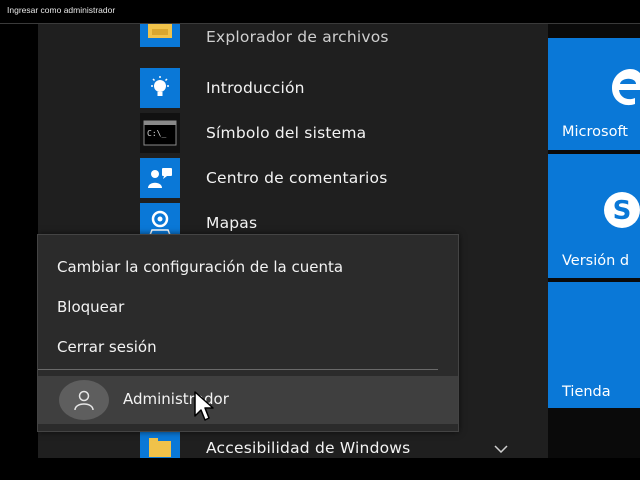 This screenshot has height=480, width=640. I want to click on skype-icon: S, so click(620, 212).